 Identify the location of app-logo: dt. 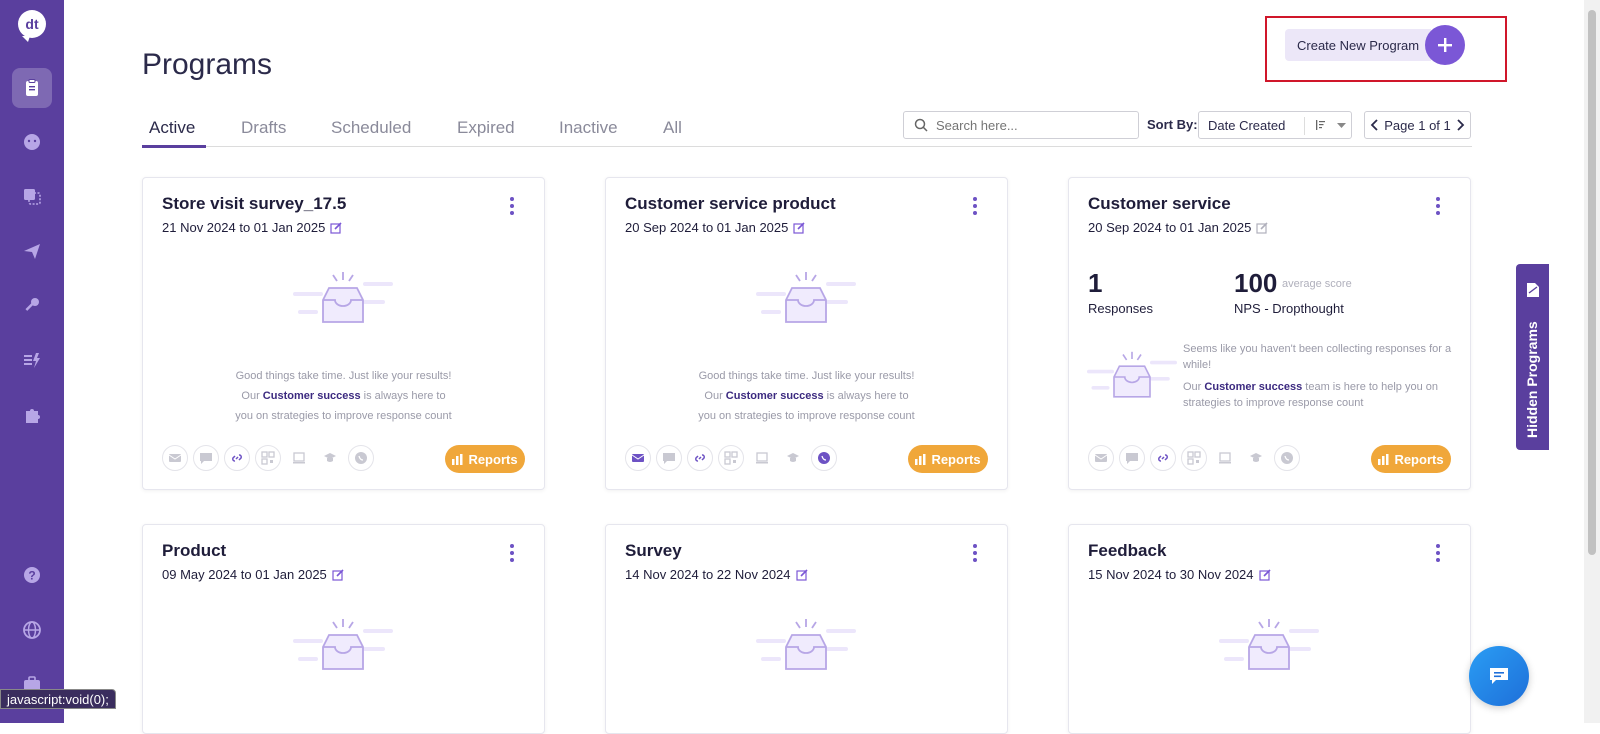
(32, 26).